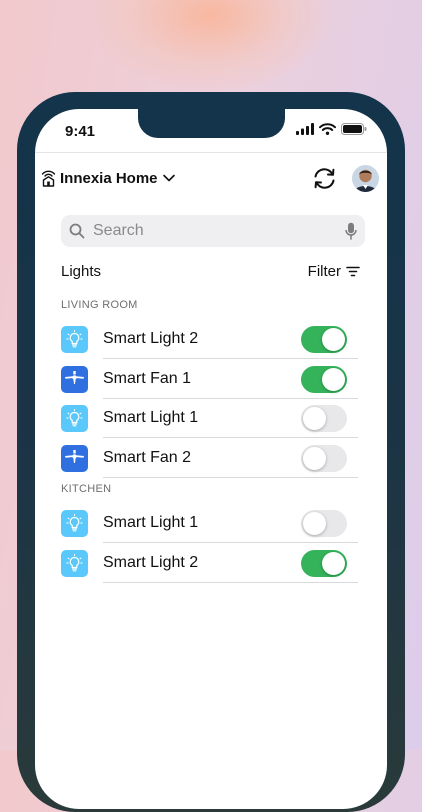 The width and height of the screenshot is (422, 812). What do you see at coordinates (327, 129) in the screenshot?
I see `wifi-icon` at bounding box center [327, 129].